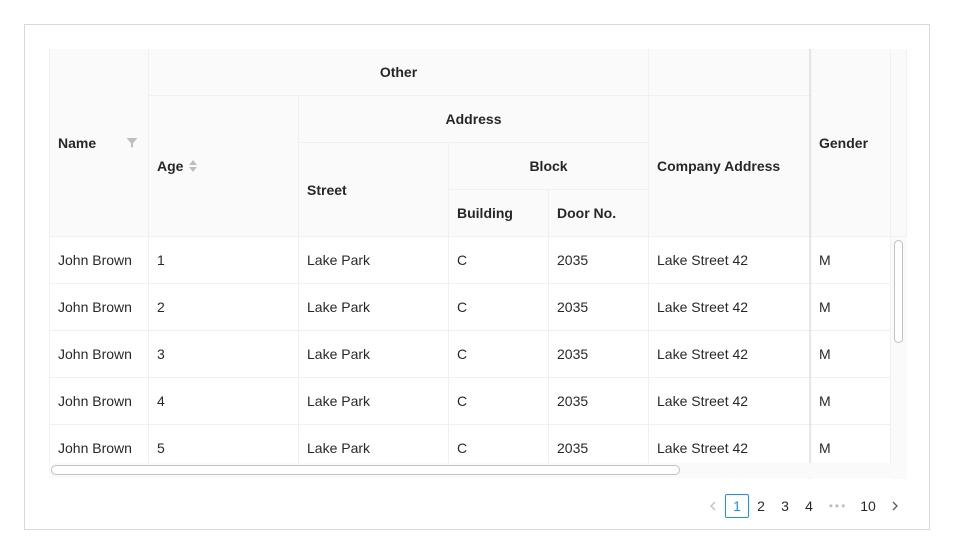 The image size is (956, 556). Describe the element at coordinates (485, 213) in the screenshot. I see `column-header-building-label: Building` at that location.